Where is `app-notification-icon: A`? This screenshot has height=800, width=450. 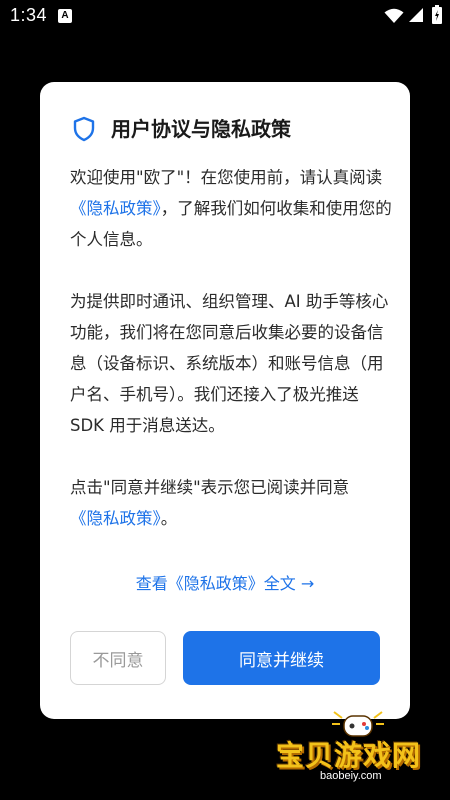 app-notification-icon: A is located at coordinates (65, 16).